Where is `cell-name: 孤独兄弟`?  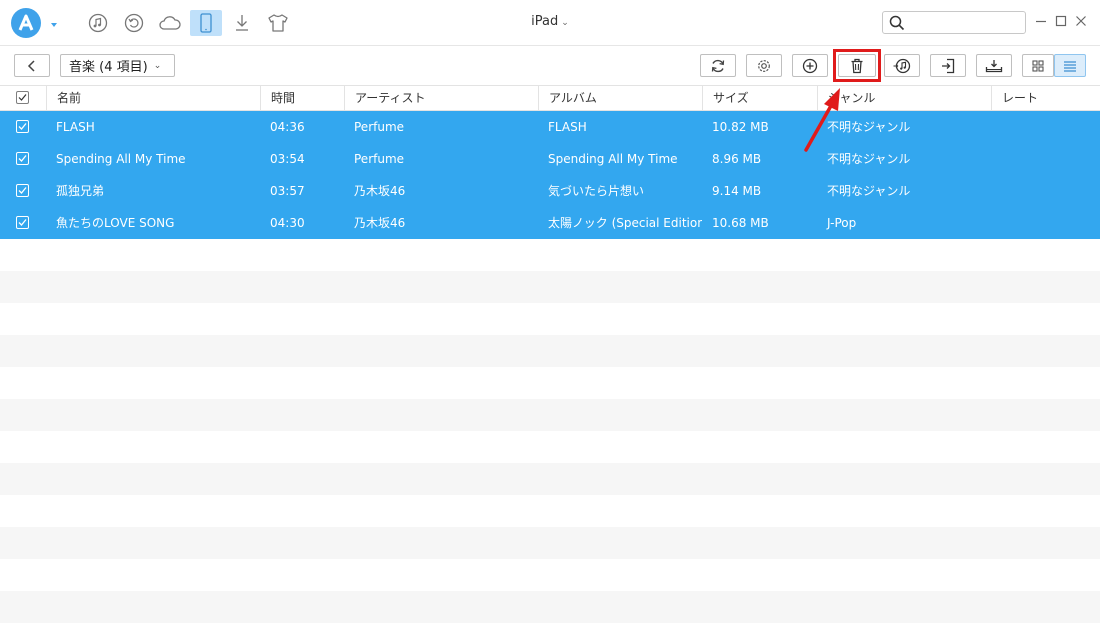
cell-name: 孤独兄弟 is located at coordinates (80, 191).